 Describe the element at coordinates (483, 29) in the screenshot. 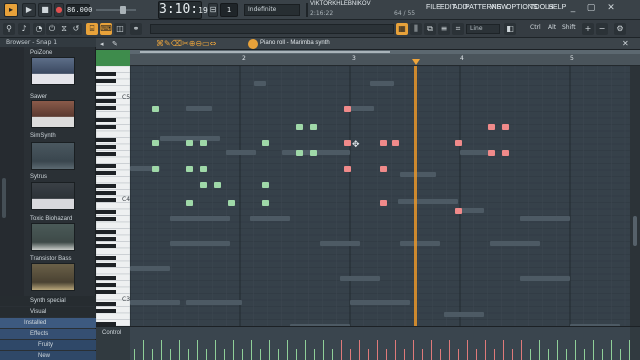

I see `snap-select: Line` at that location.